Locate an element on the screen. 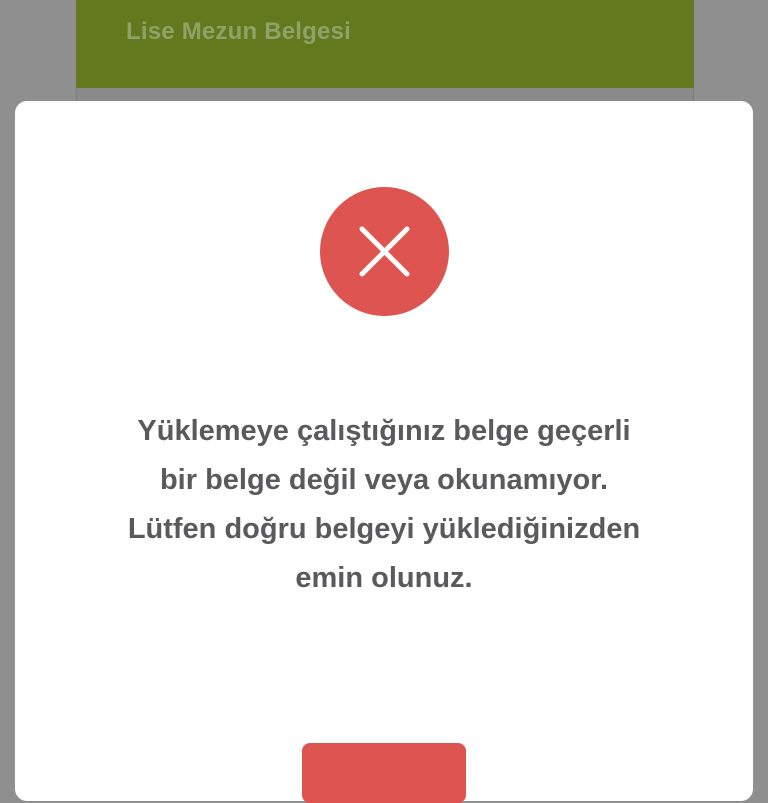  background-card-title: Lise Mezun Belgesi is located at coordinates (238, 31).